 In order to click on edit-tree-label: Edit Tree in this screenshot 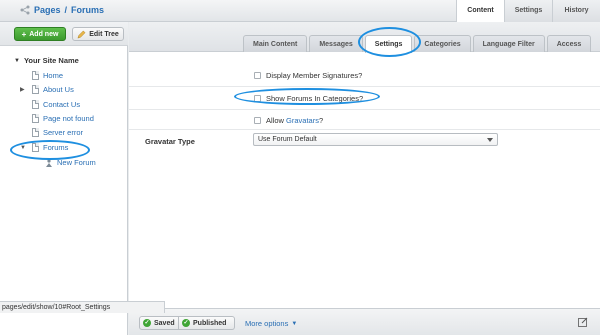, I will do `click(104, 34)`.